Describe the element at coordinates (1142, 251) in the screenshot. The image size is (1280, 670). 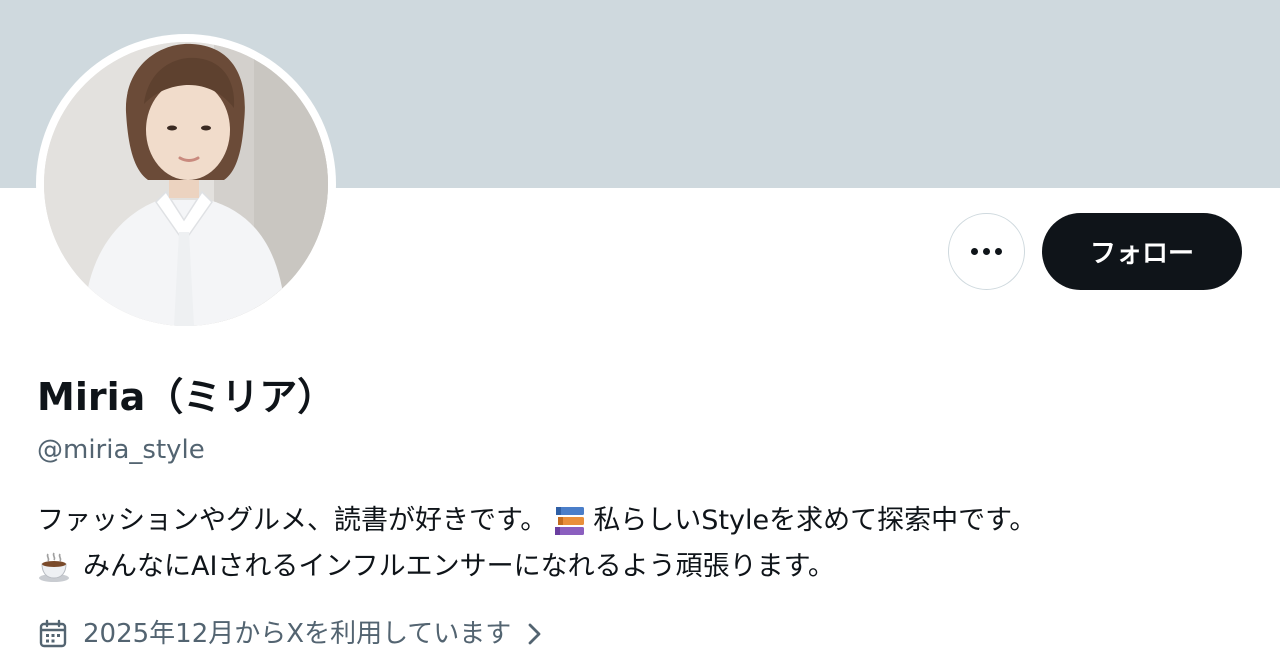
I see `follow-button: フォロー` at that location.